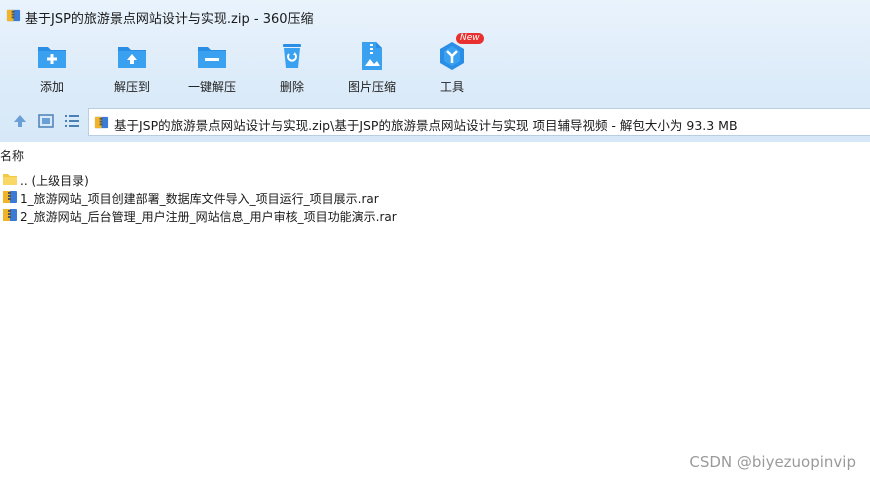 The image size is (870, 481). What do you see at coordinates (212, 69) in the screenshot?
I see `one-click-extract-button: 一键解压` at bounding box center [212, 69].